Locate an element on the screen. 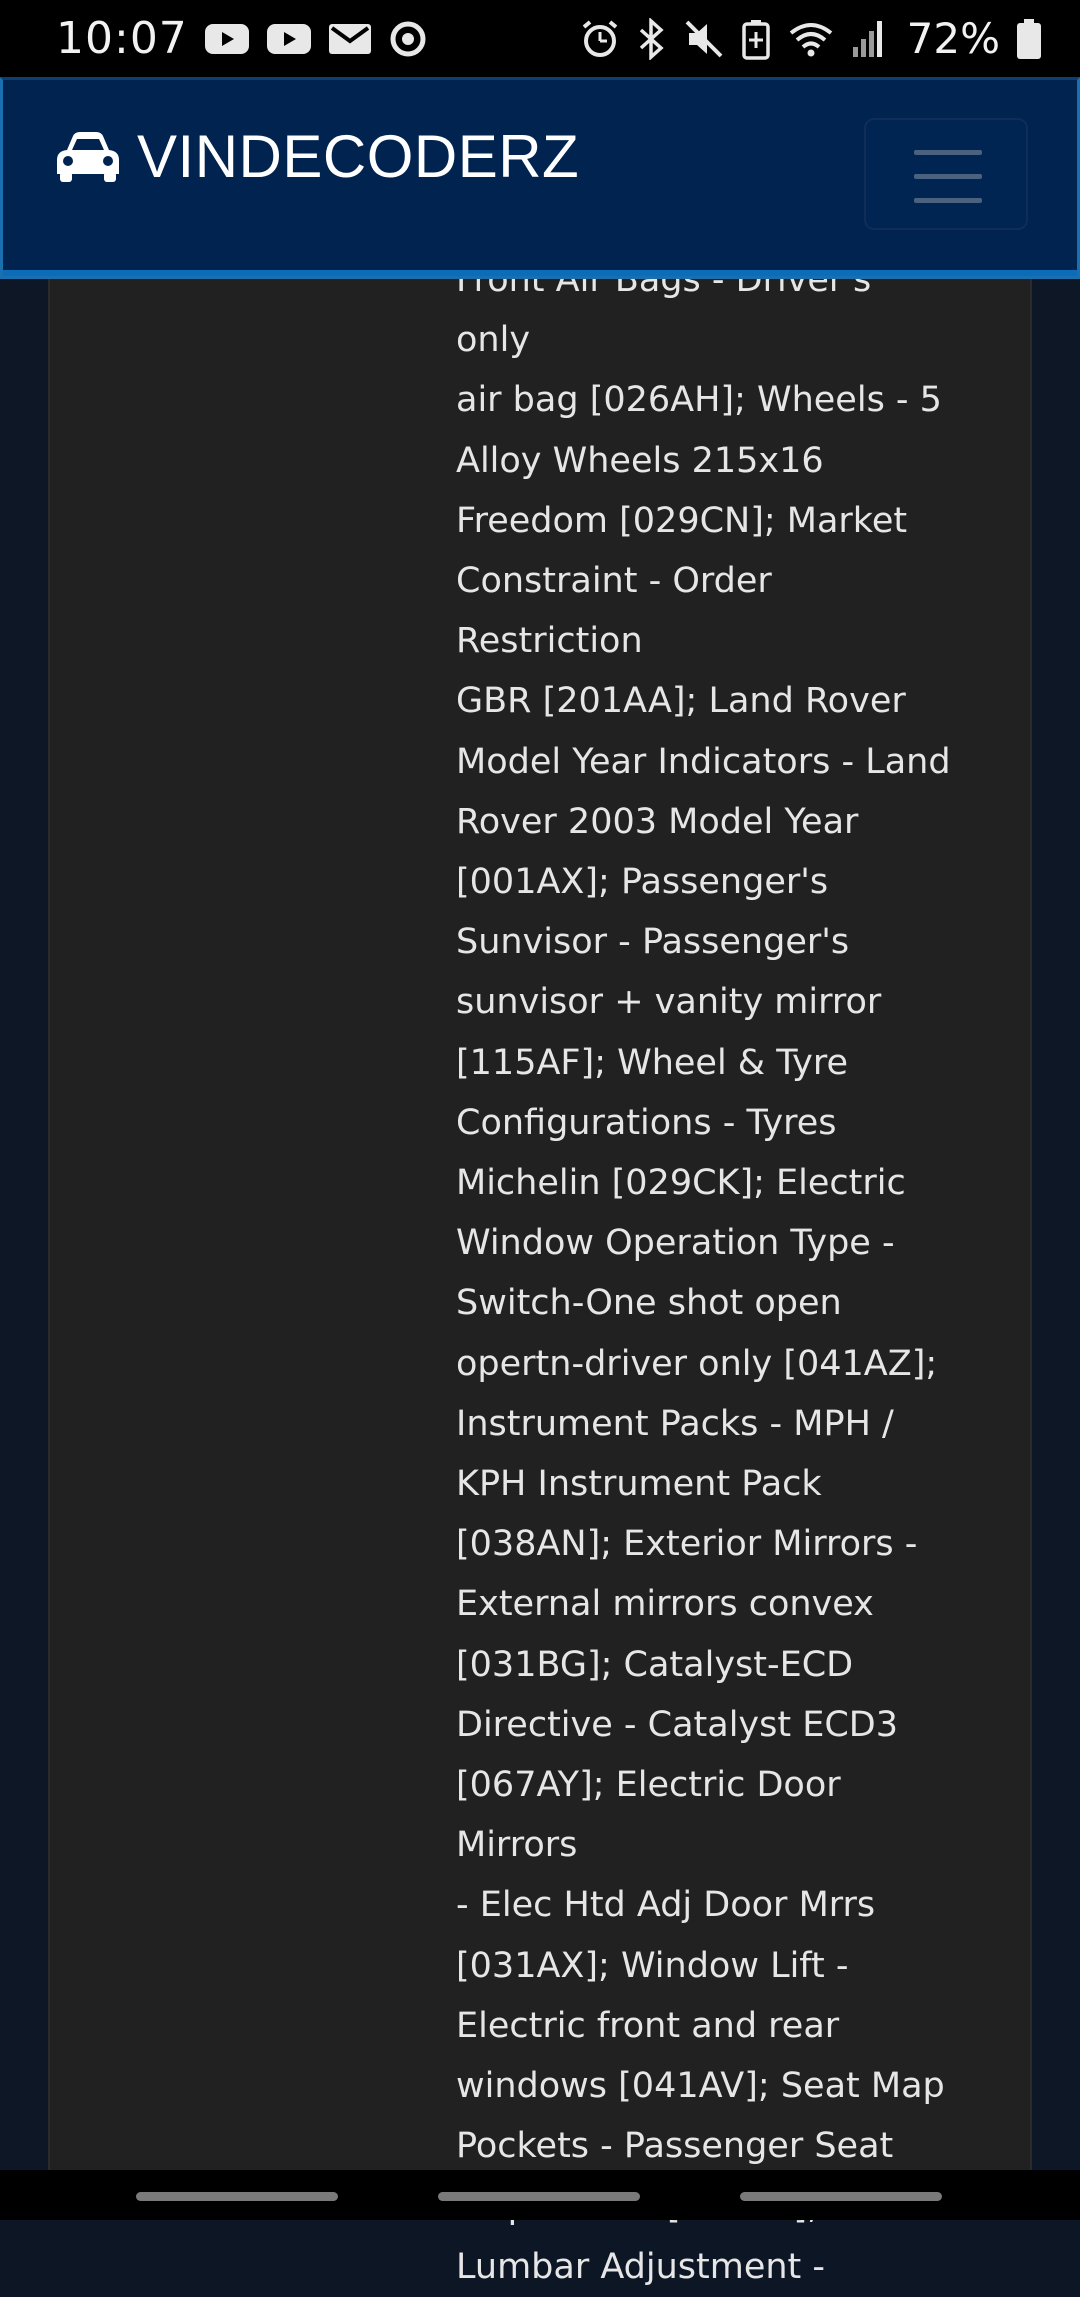 This screenshot has width=1080, height=2297. alarm-icon is located at coordinates (600, 39).